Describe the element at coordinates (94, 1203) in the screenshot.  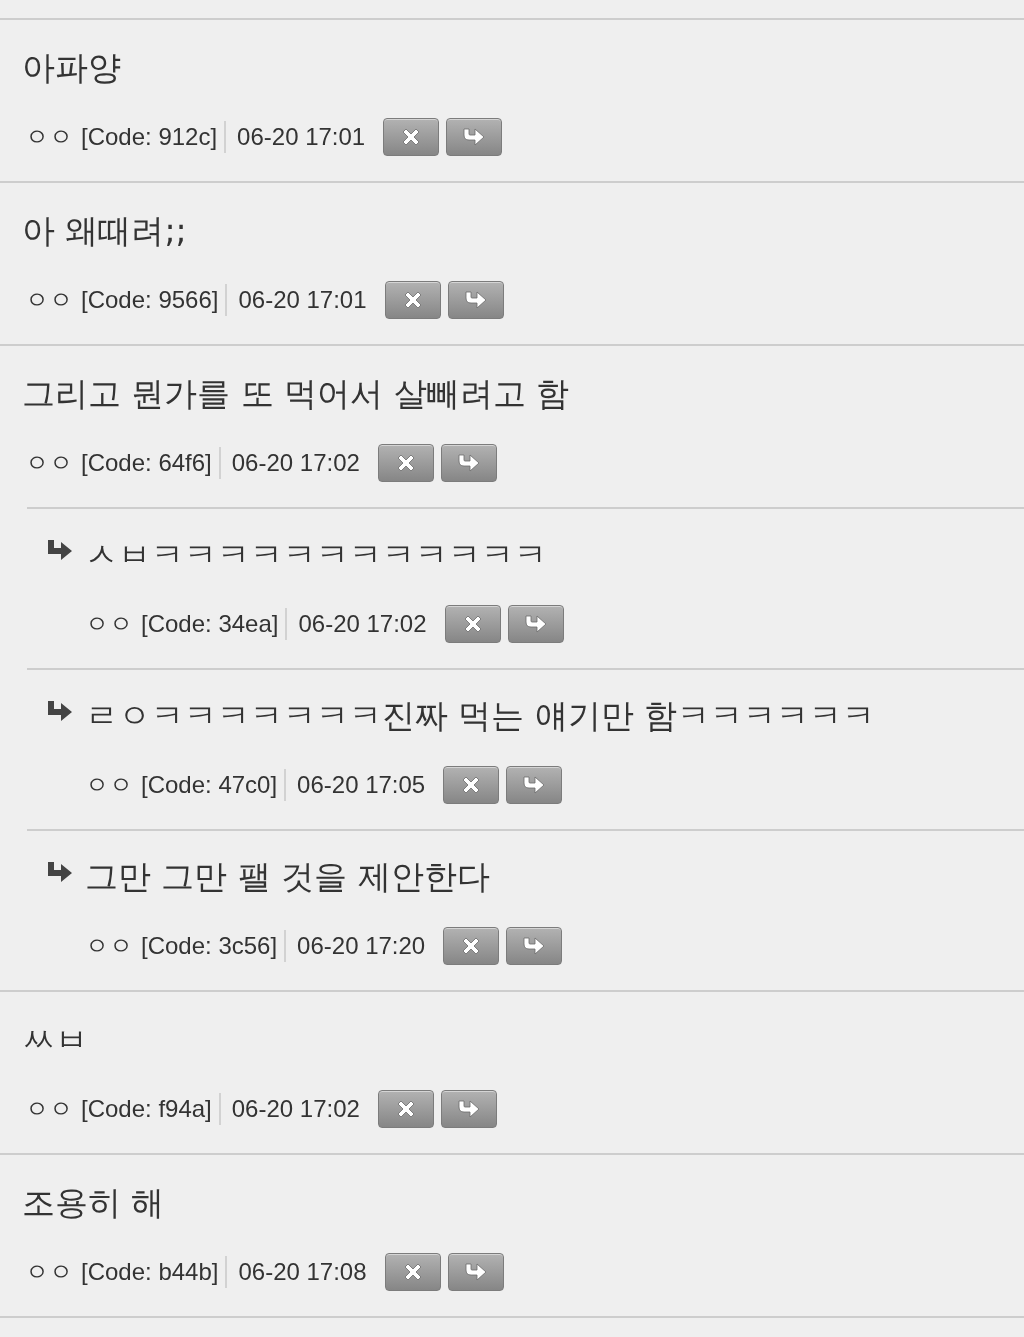
I see `comment-text: 조용히 해` at that location.